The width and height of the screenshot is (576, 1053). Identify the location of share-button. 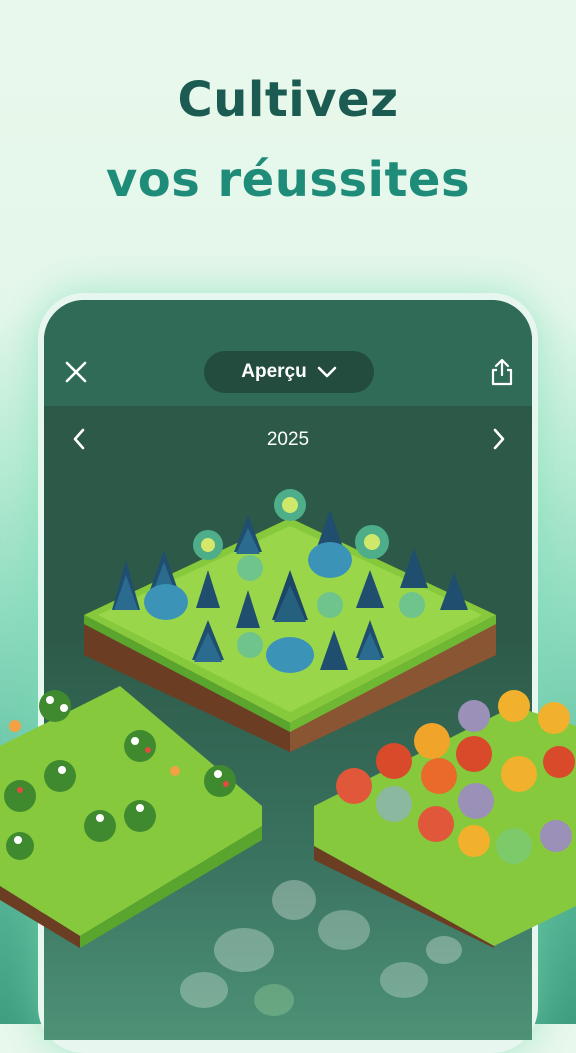
(502, 372).